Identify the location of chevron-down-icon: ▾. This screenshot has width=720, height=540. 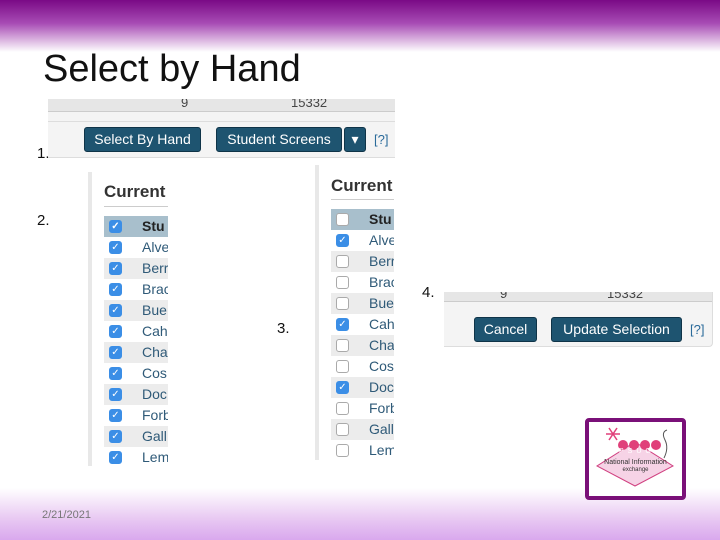
(355, 139).